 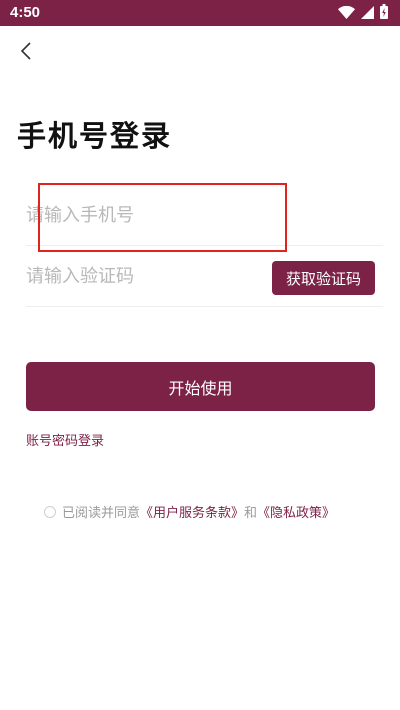 What do you see at coordinates (25, 12) in the screenshot?
I see `status-time: 4:50` at bounding box center [25, 12].